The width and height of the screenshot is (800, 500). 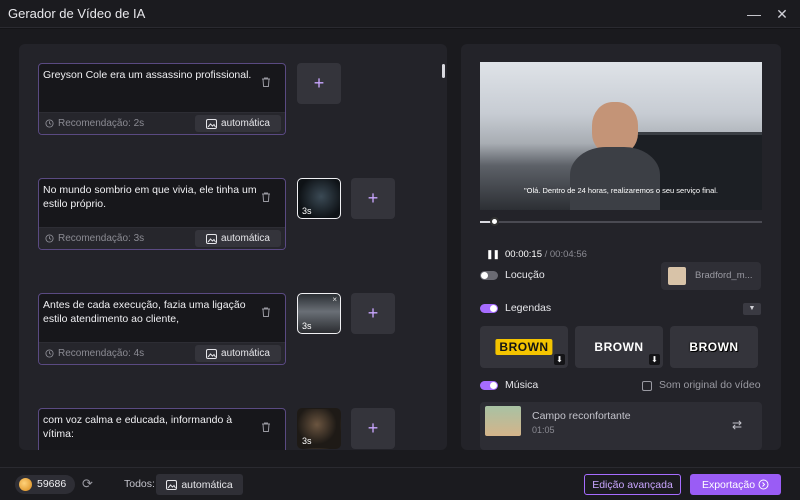 I want to click on recommendation: Recomendação: 4s, so click(x=94, y=353).